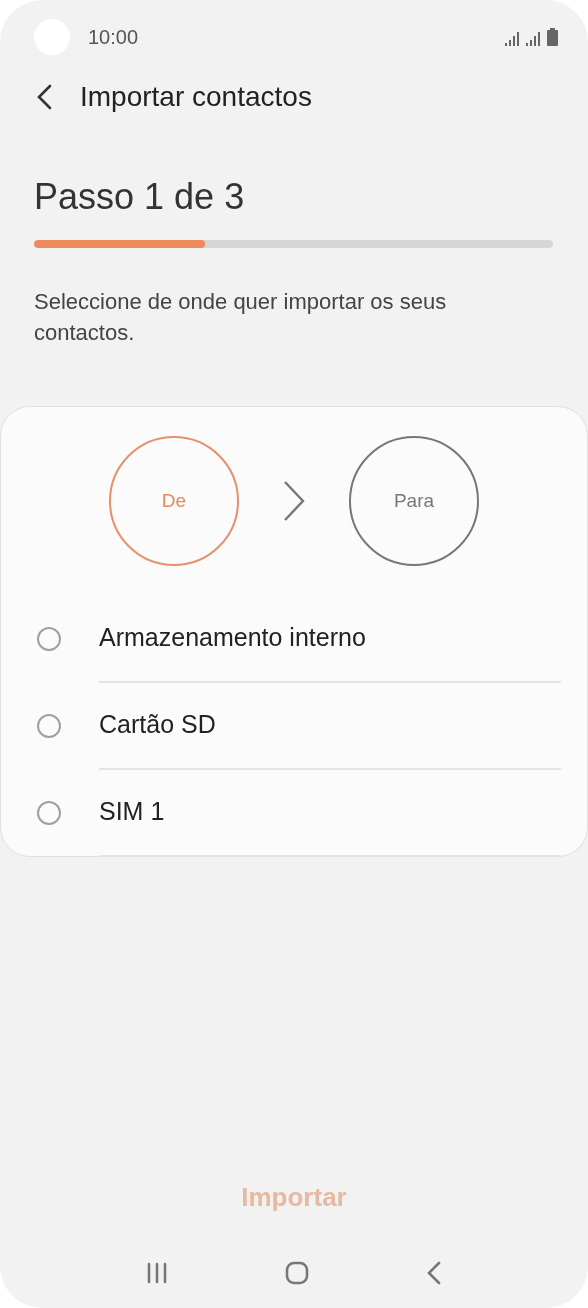 The width and height of the screenshot is (588, 1308). I want to click on step-title: Passo 1 de 3, so click(140, 197).